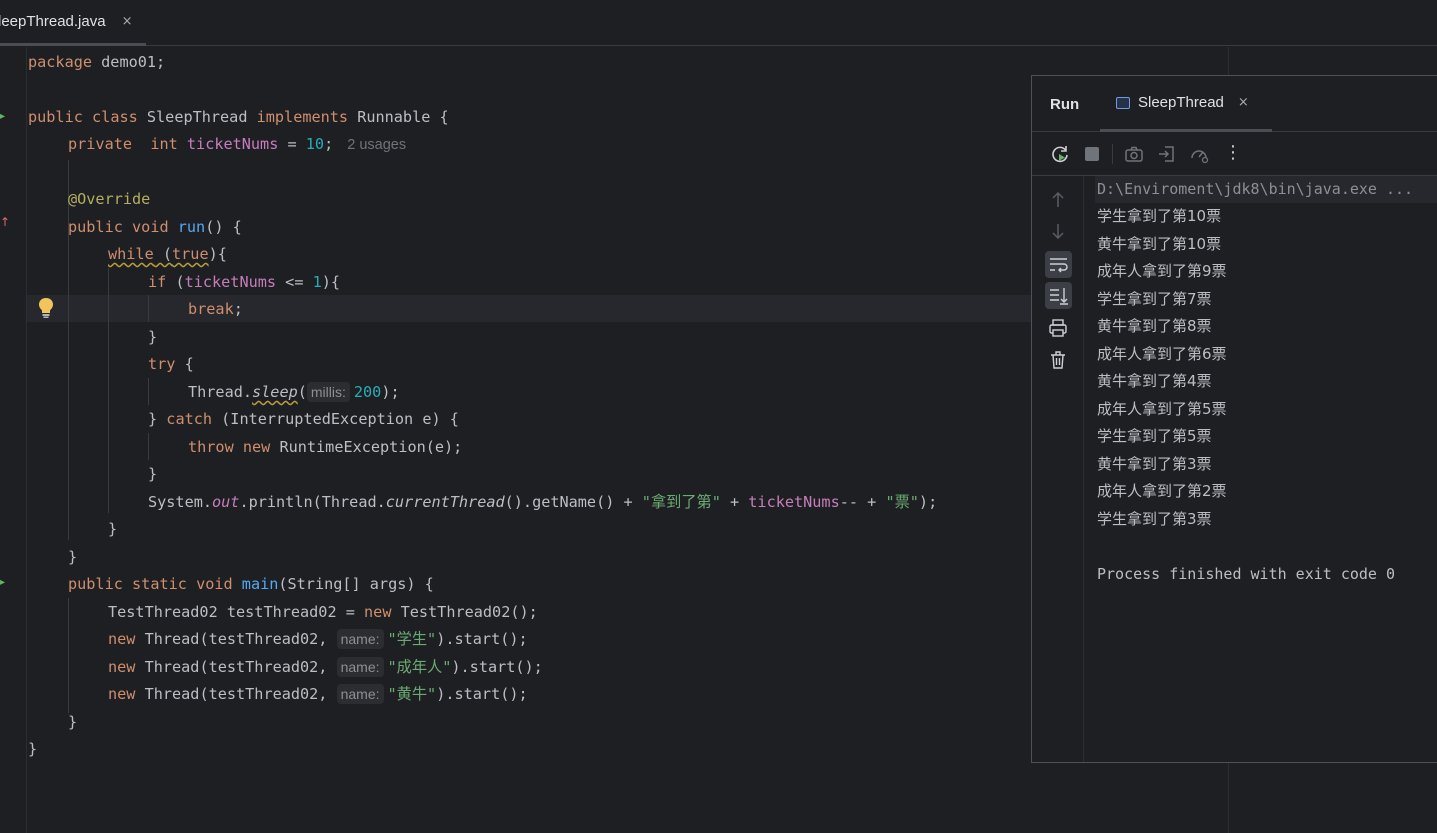 Image resolution: width=1437 pixels, height=833 pixels. What do you see at coordinates (412, 639) in the screenshot?
I see `code-token: "学生"` at bounding box center [412, 639].